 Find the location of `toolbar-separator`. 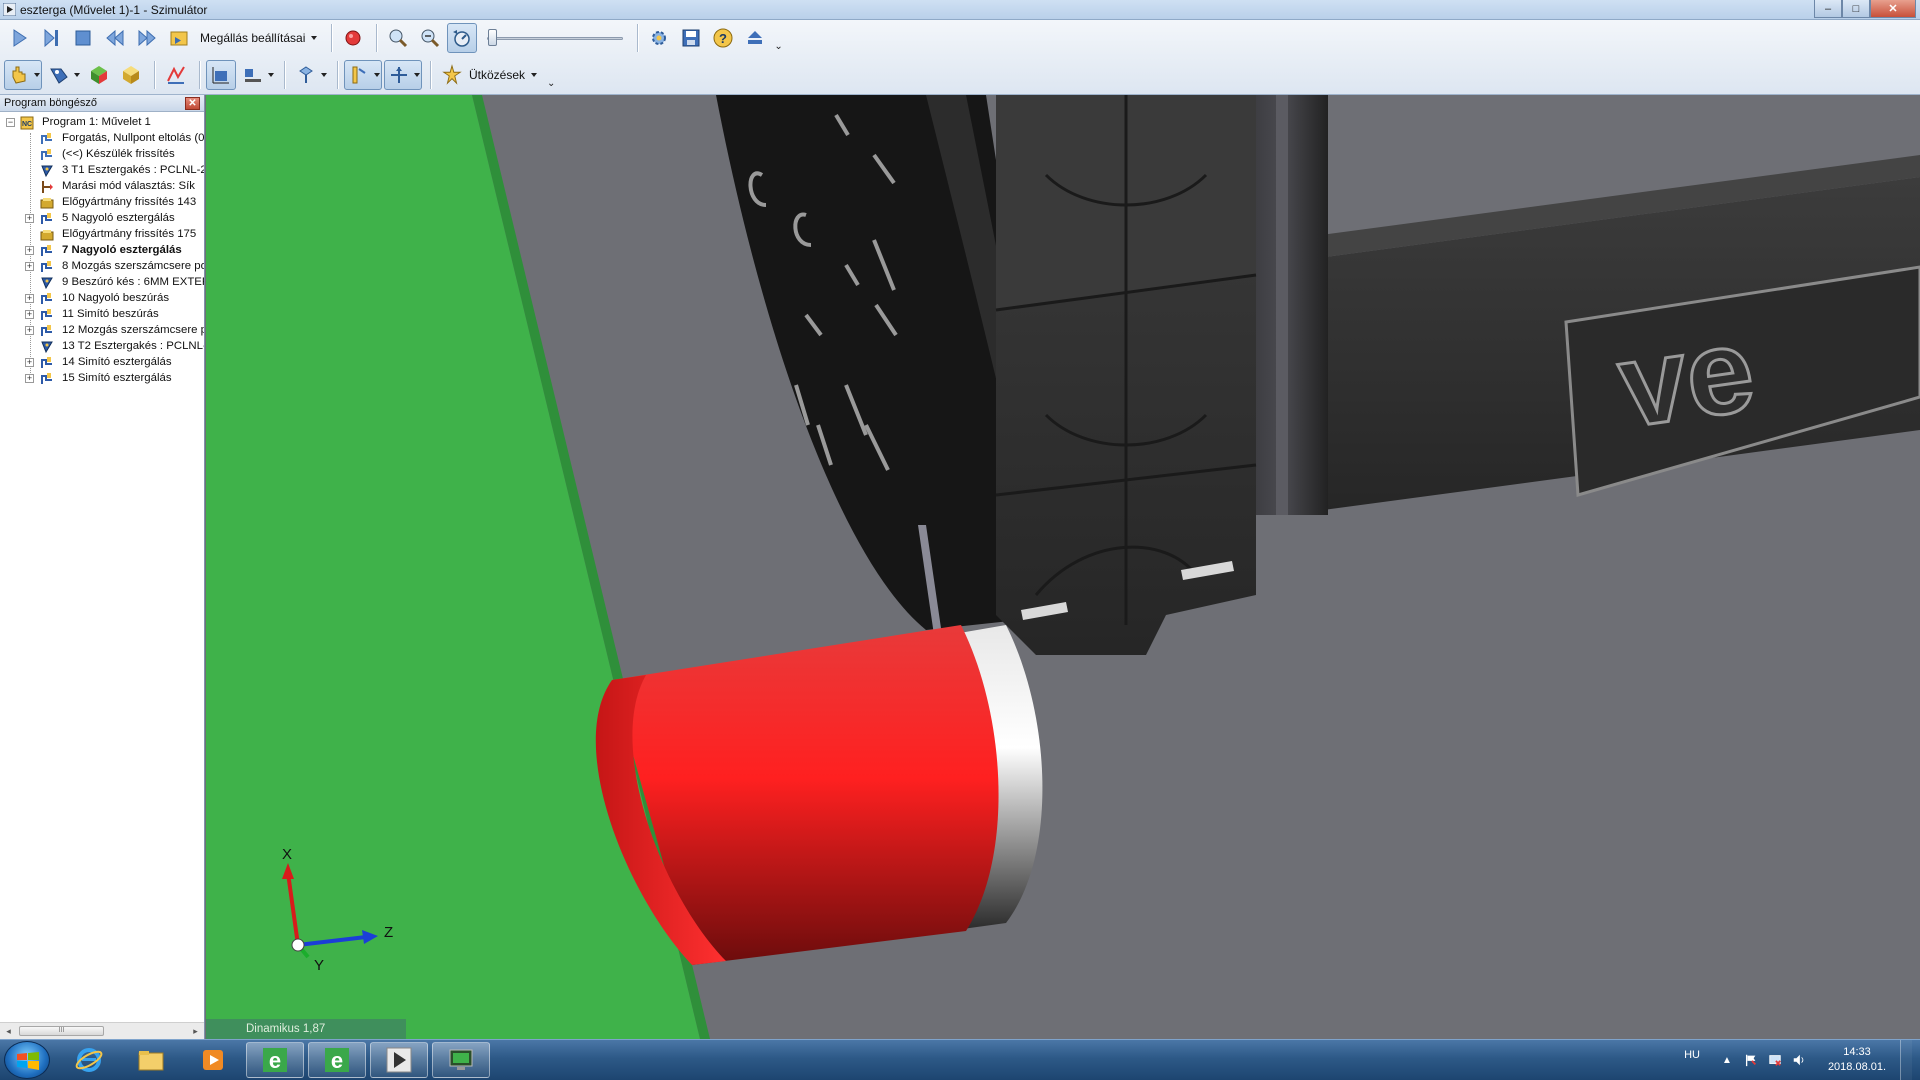

toolbar-separator is located at coordinates (337, 75).